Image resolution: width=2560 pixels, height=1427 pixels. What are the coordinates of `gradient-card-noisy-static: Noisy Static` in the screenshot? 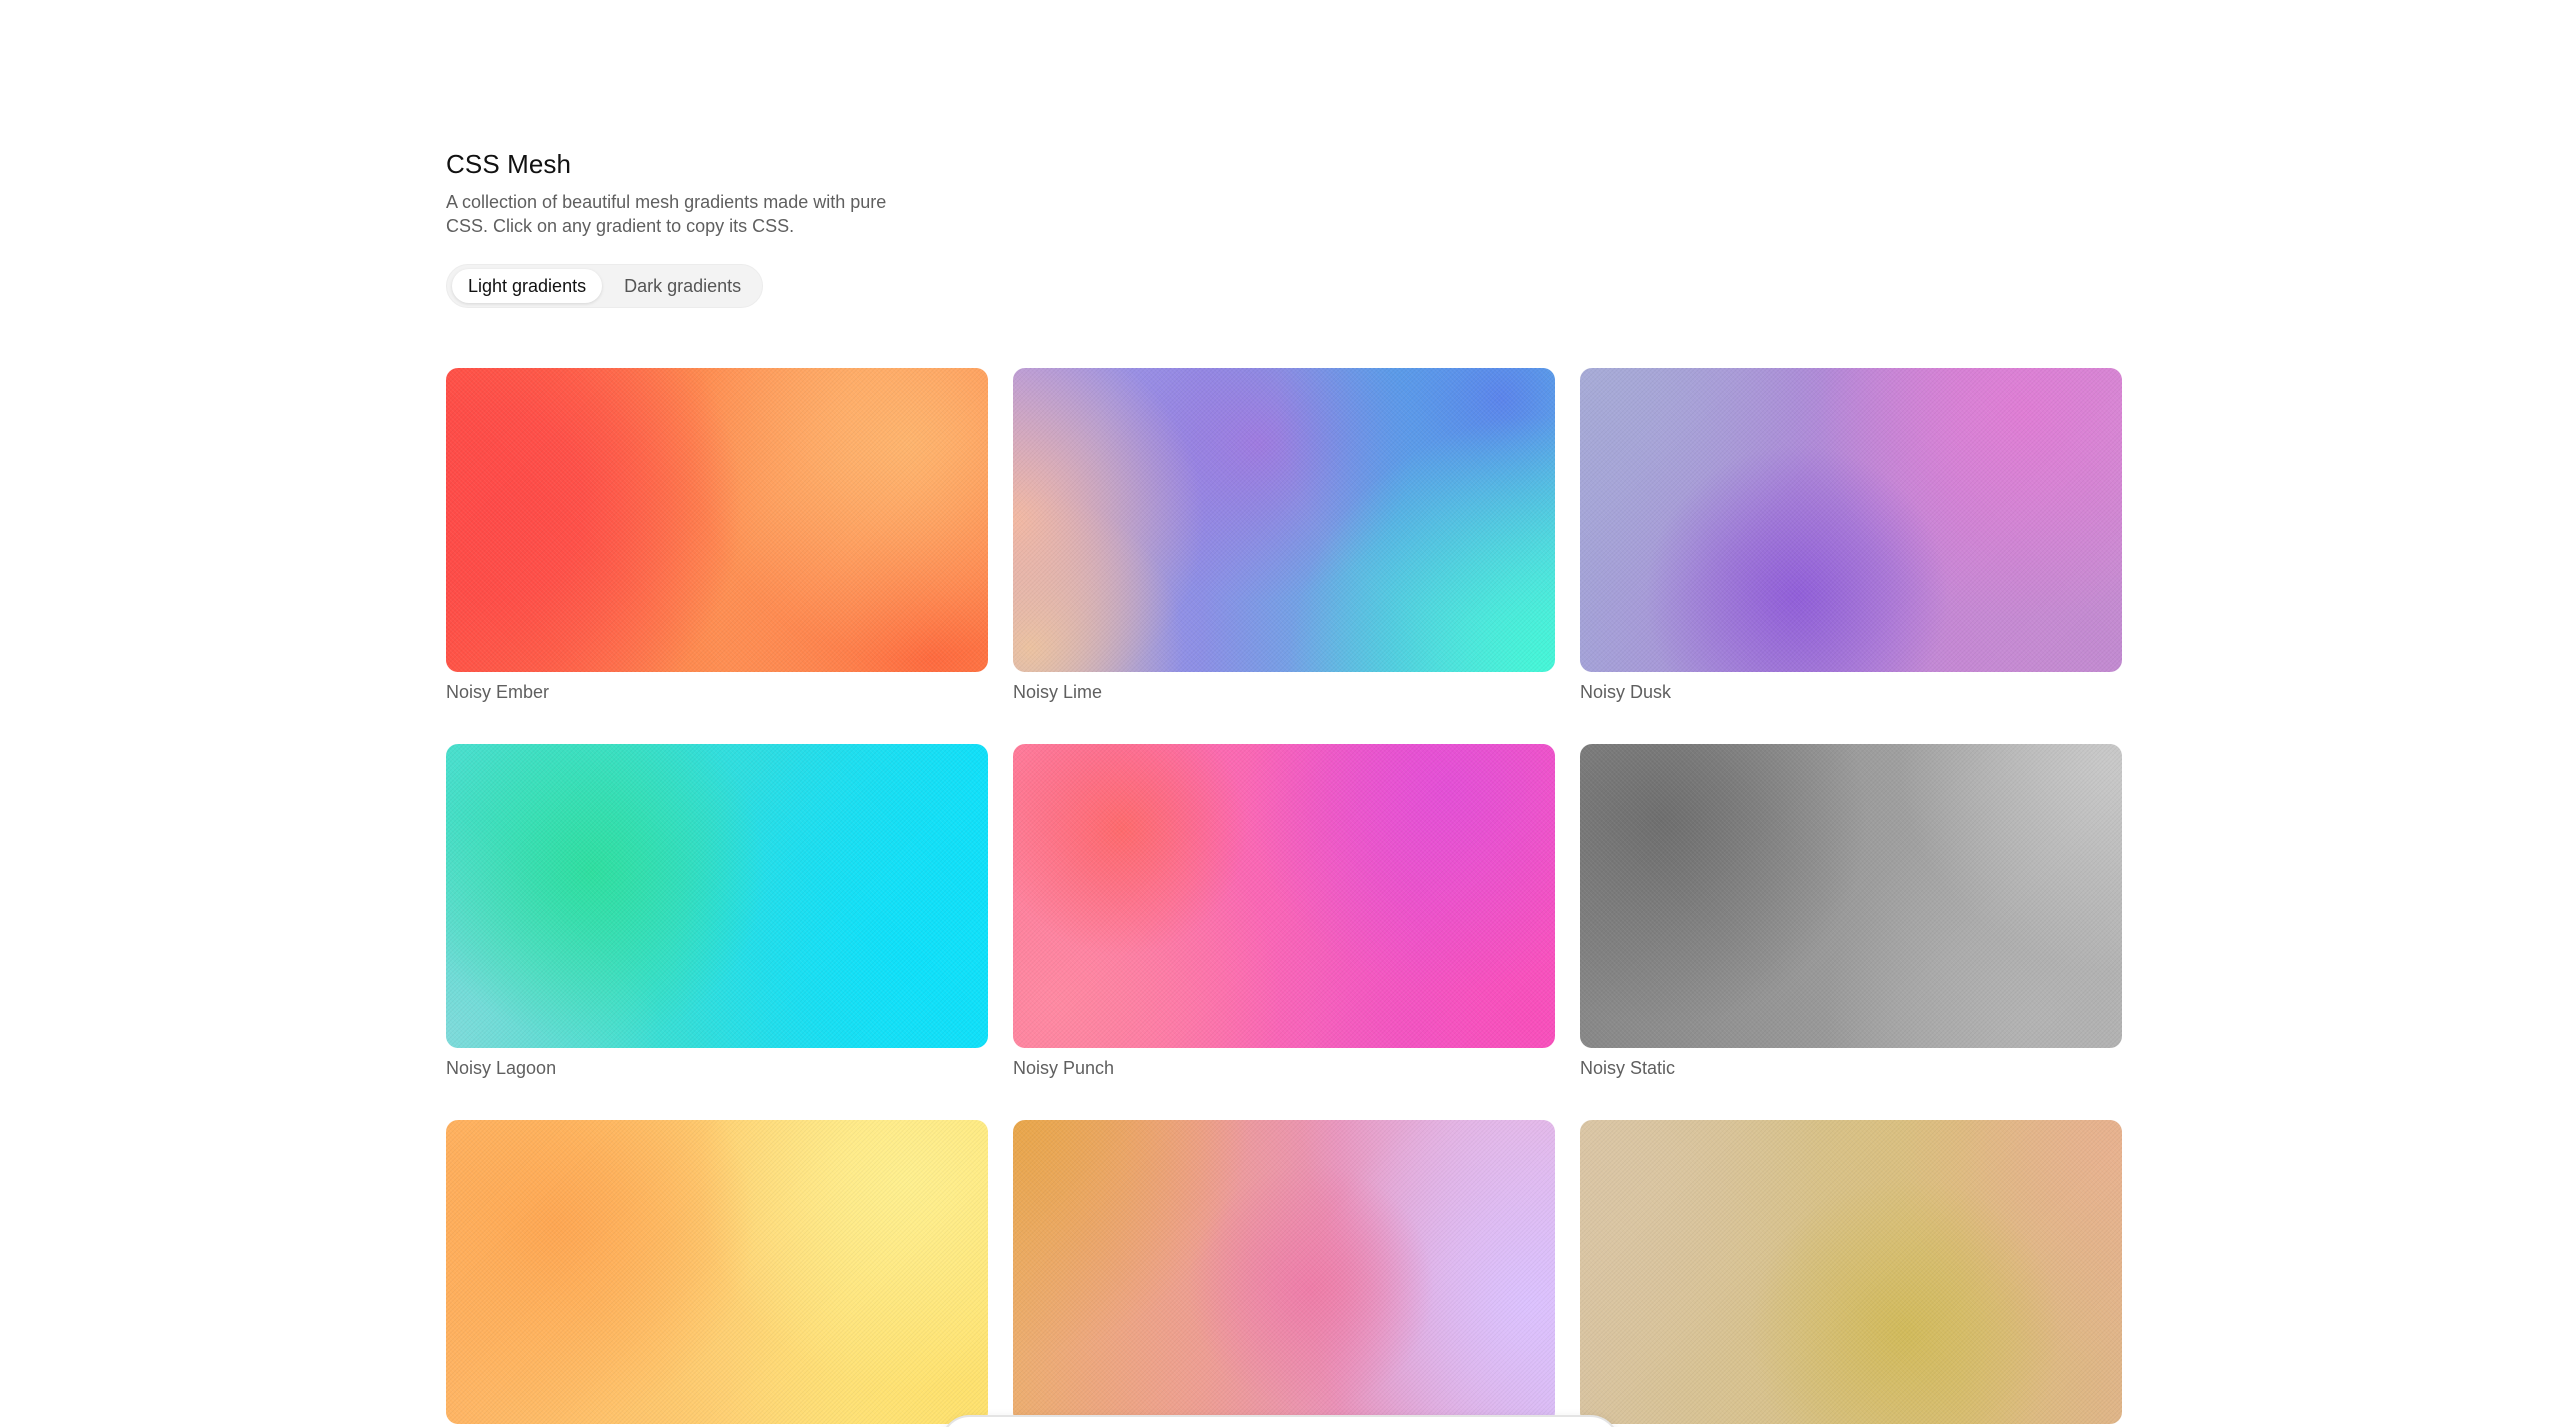 It's located at (1851, 912).